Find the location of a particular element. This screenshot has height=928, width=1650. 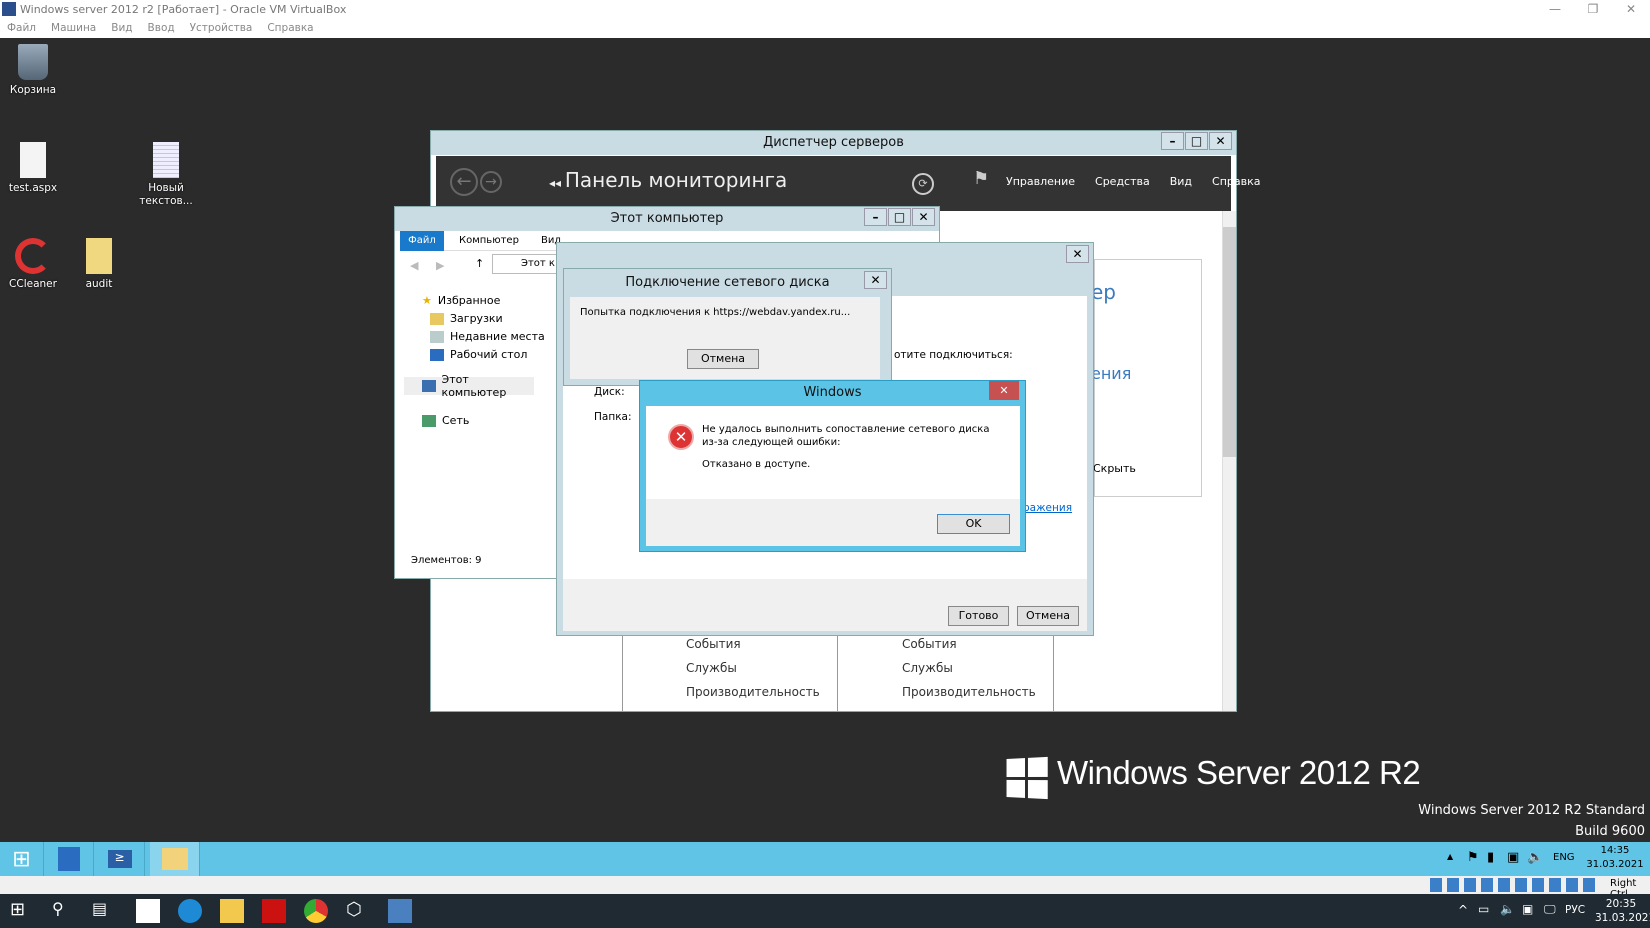

nav-network: Сеть is located at coordinates (445, 420).